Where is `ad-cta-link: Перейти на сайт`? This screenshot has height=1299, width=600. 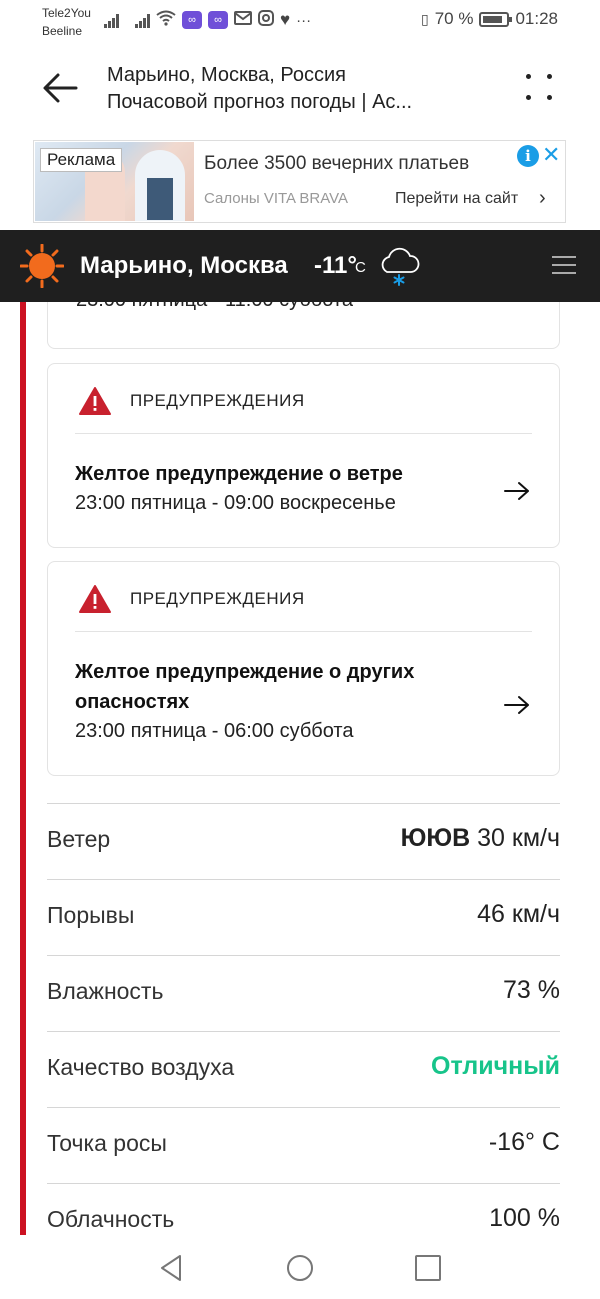 ad-cta-link: Перейти на сайт is located at coordinates (456, 199).